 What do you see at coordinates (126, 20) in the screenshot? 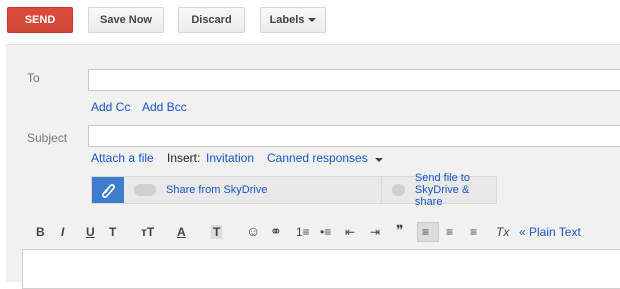
I see `save-now-button: Save Now` at bounding box center [126, 20].